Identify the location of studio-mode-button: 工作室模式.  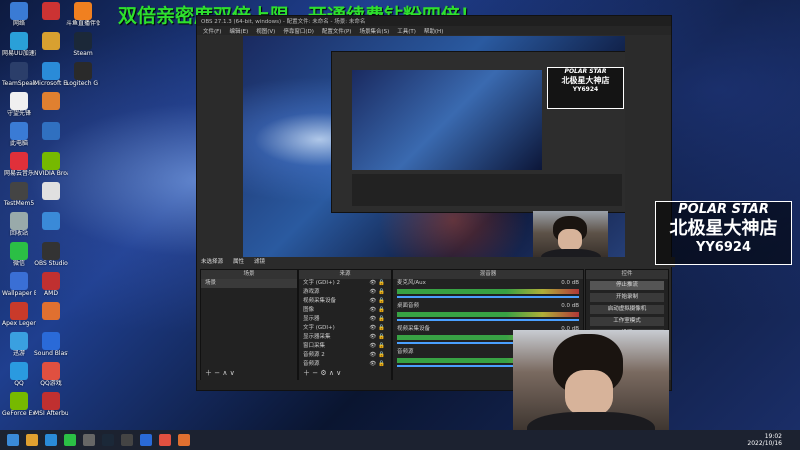
(627, 321).